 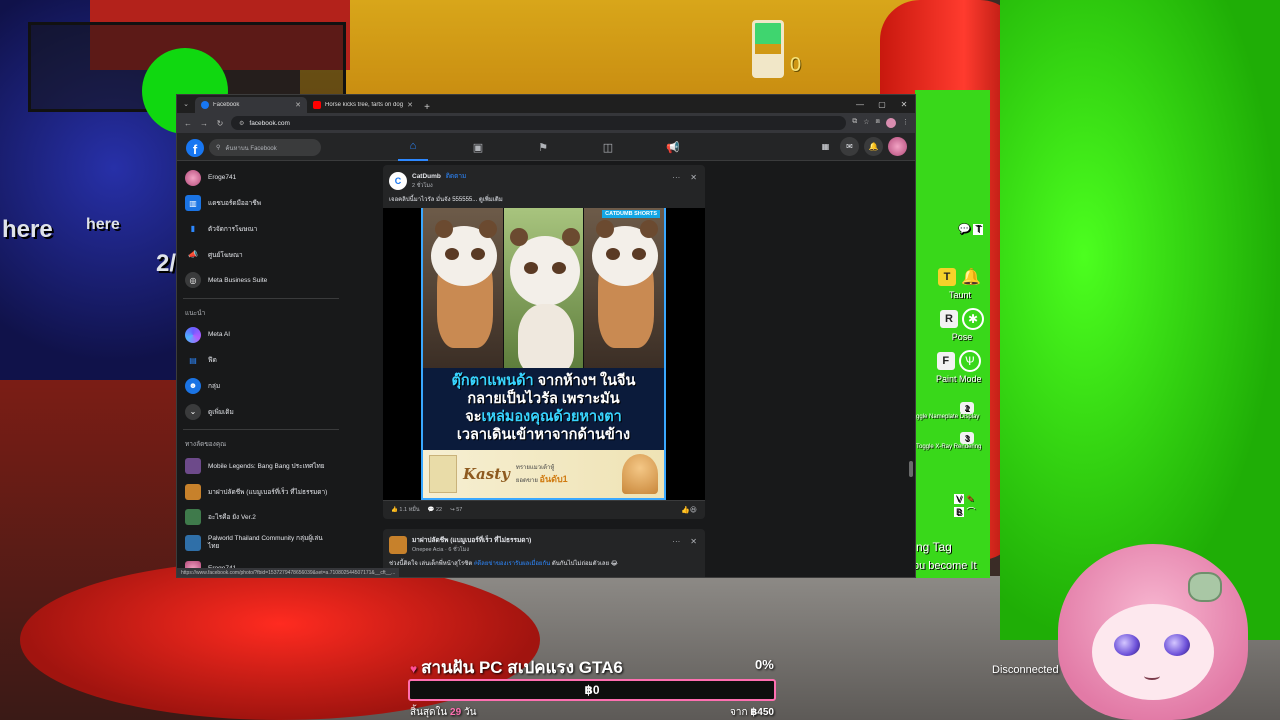 I want to click on shortcut-item: Mobile Legends: Bang Bang ประเทศไทย, so click(x=262, y=466).